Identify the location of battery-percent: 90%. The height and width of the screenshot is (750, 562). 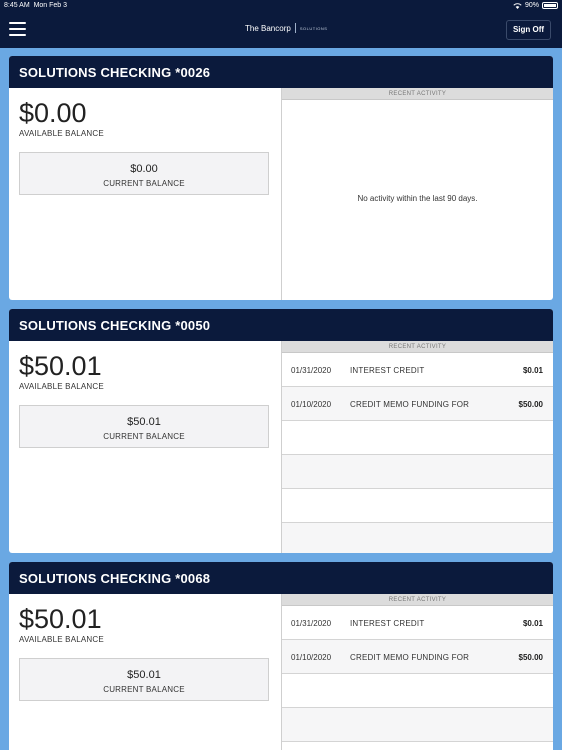
(531, 5).